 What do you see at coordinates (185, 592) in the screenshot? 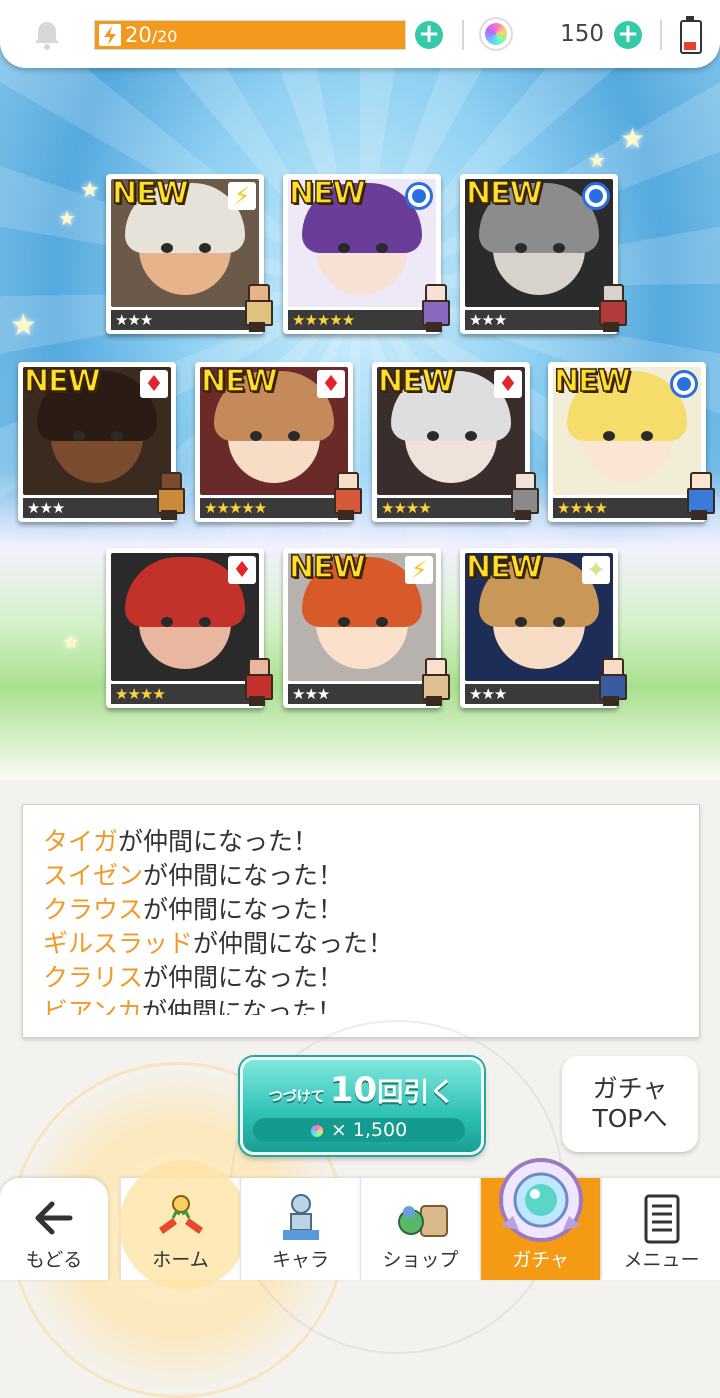
I see `character-hair` at bounding box center [185, 592].